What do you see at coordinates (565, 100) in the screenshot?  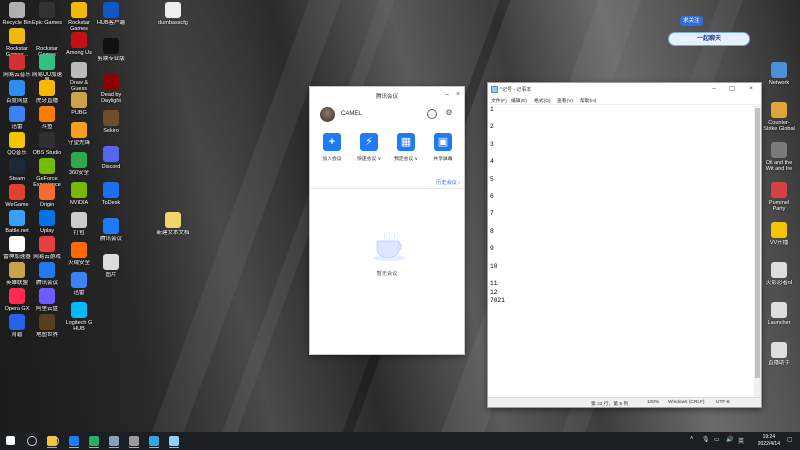 I see `menu-view: 查看(V)` at bounding box center [565, 100].